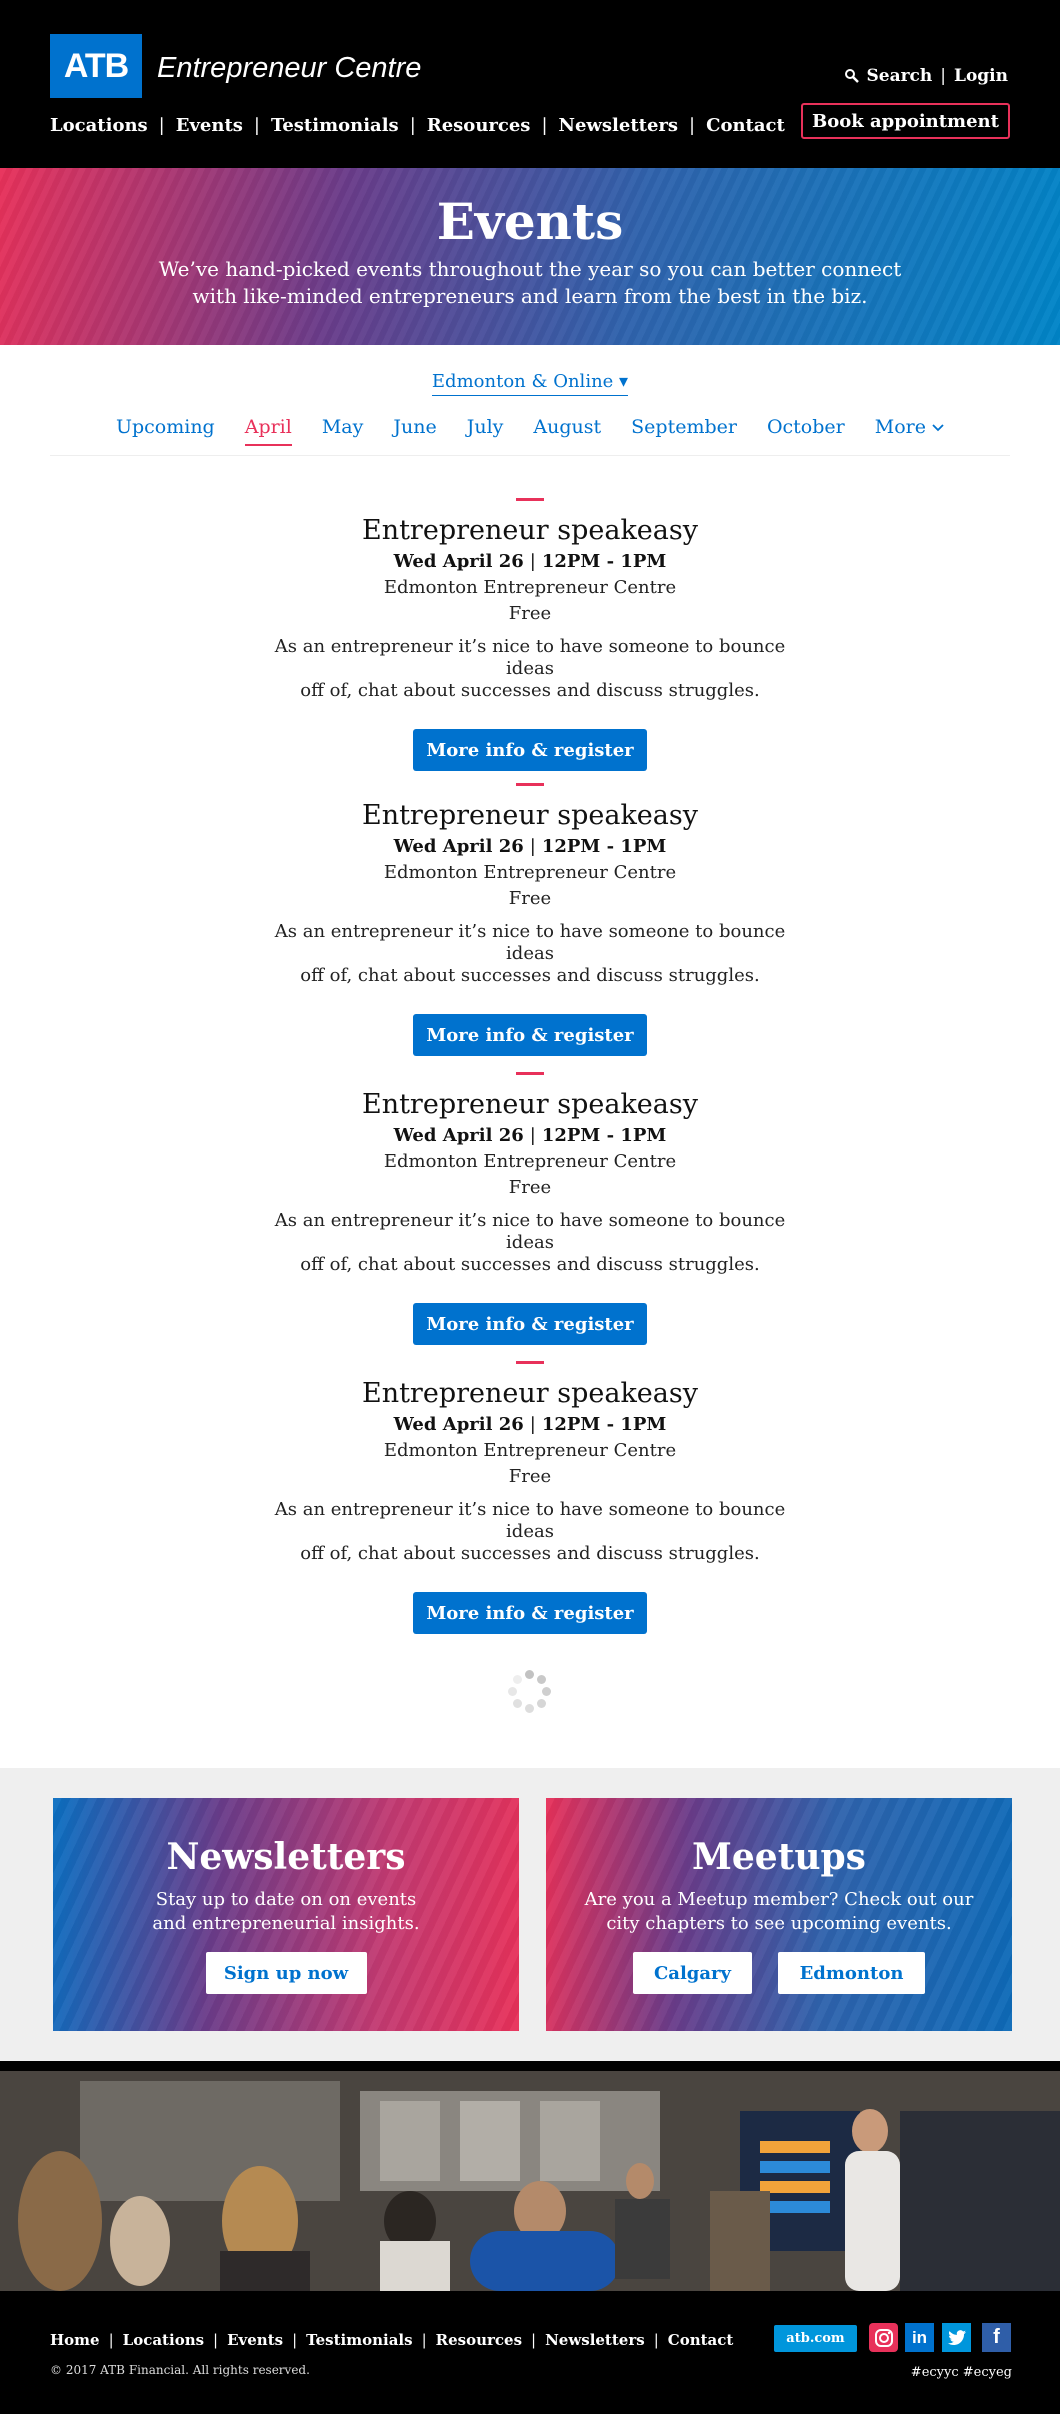  What do you see at coordinates (96, 66) in the screenshot?
I see `atb-logo: ATB` at bounding box center [96, 66].